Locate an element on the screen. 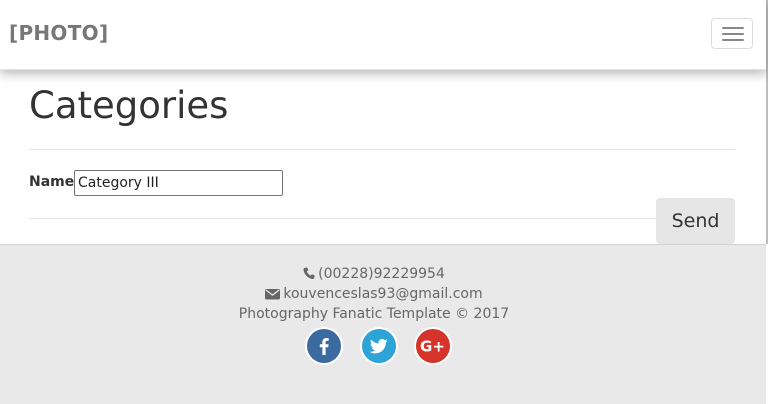  envelope-icon is located at coordinates (273, 296).